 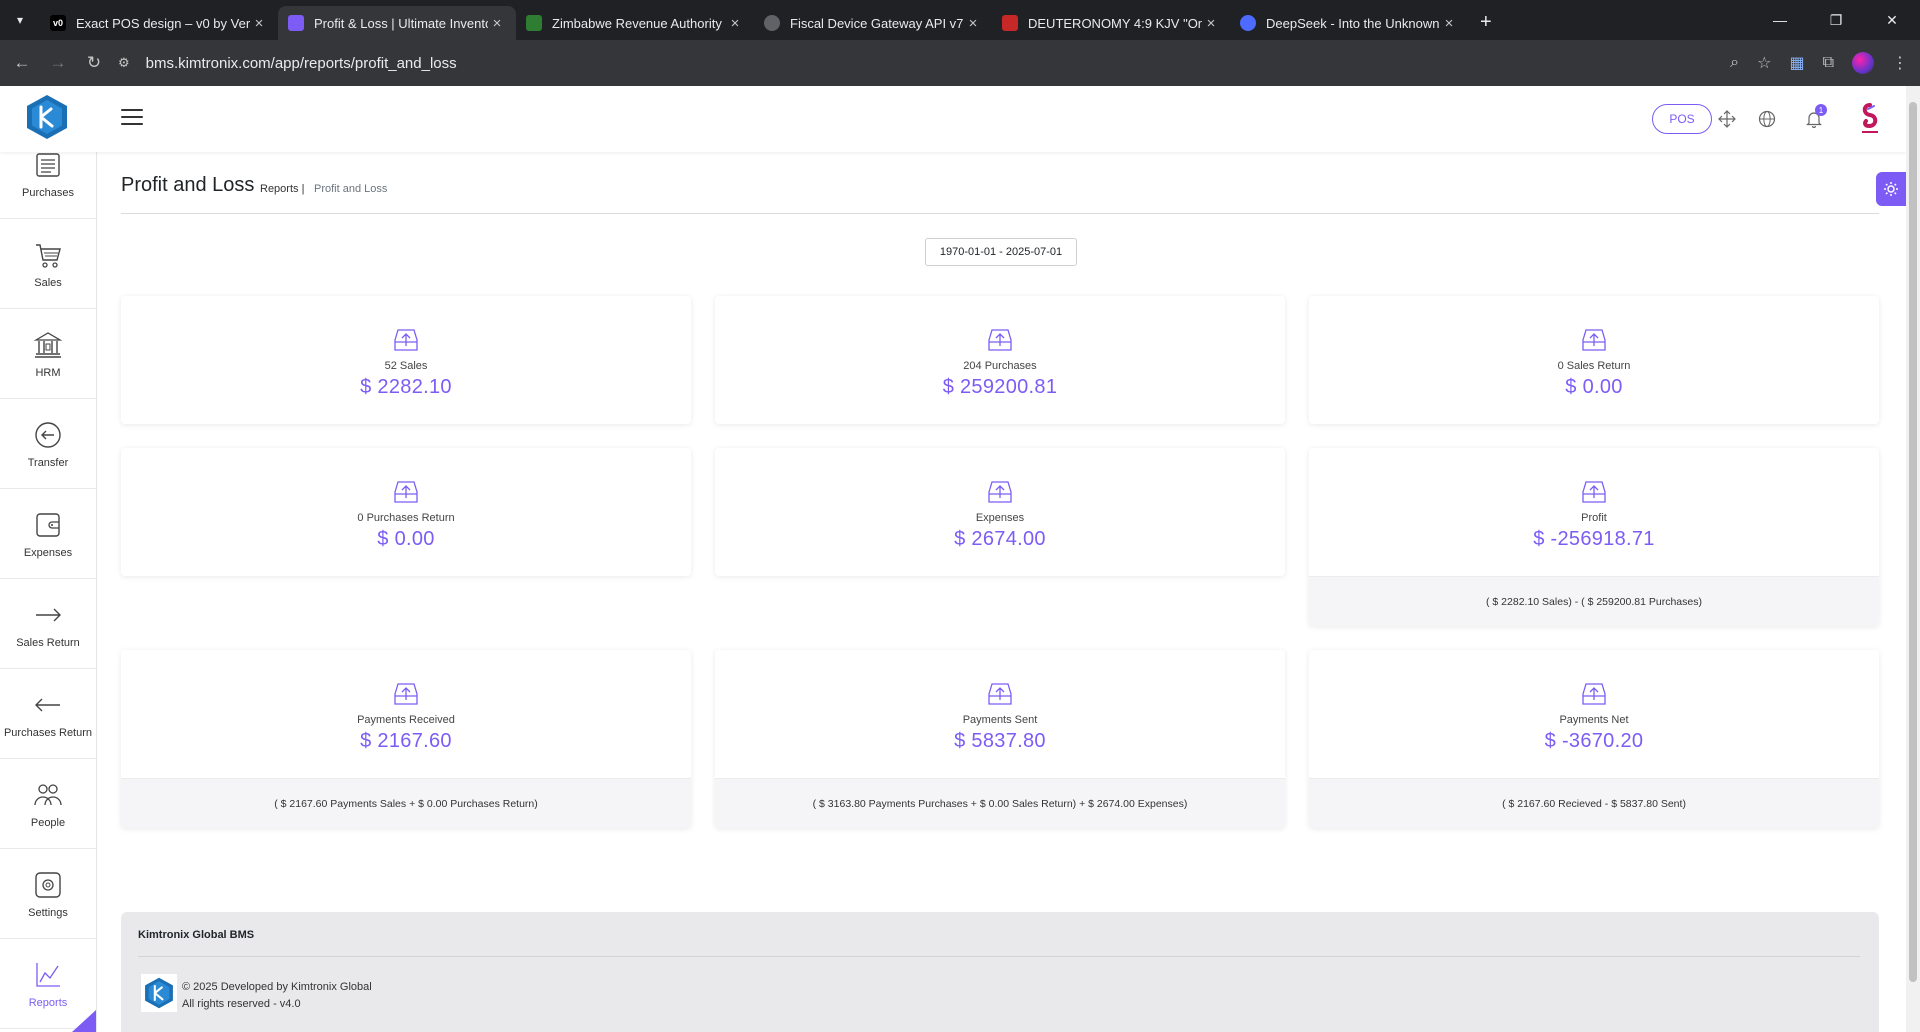 What do you see at coordinates (196, 935) in the screenshot?
I see `footer-brand: Kimtronix Global BMS` at bounding box center [196, 935].